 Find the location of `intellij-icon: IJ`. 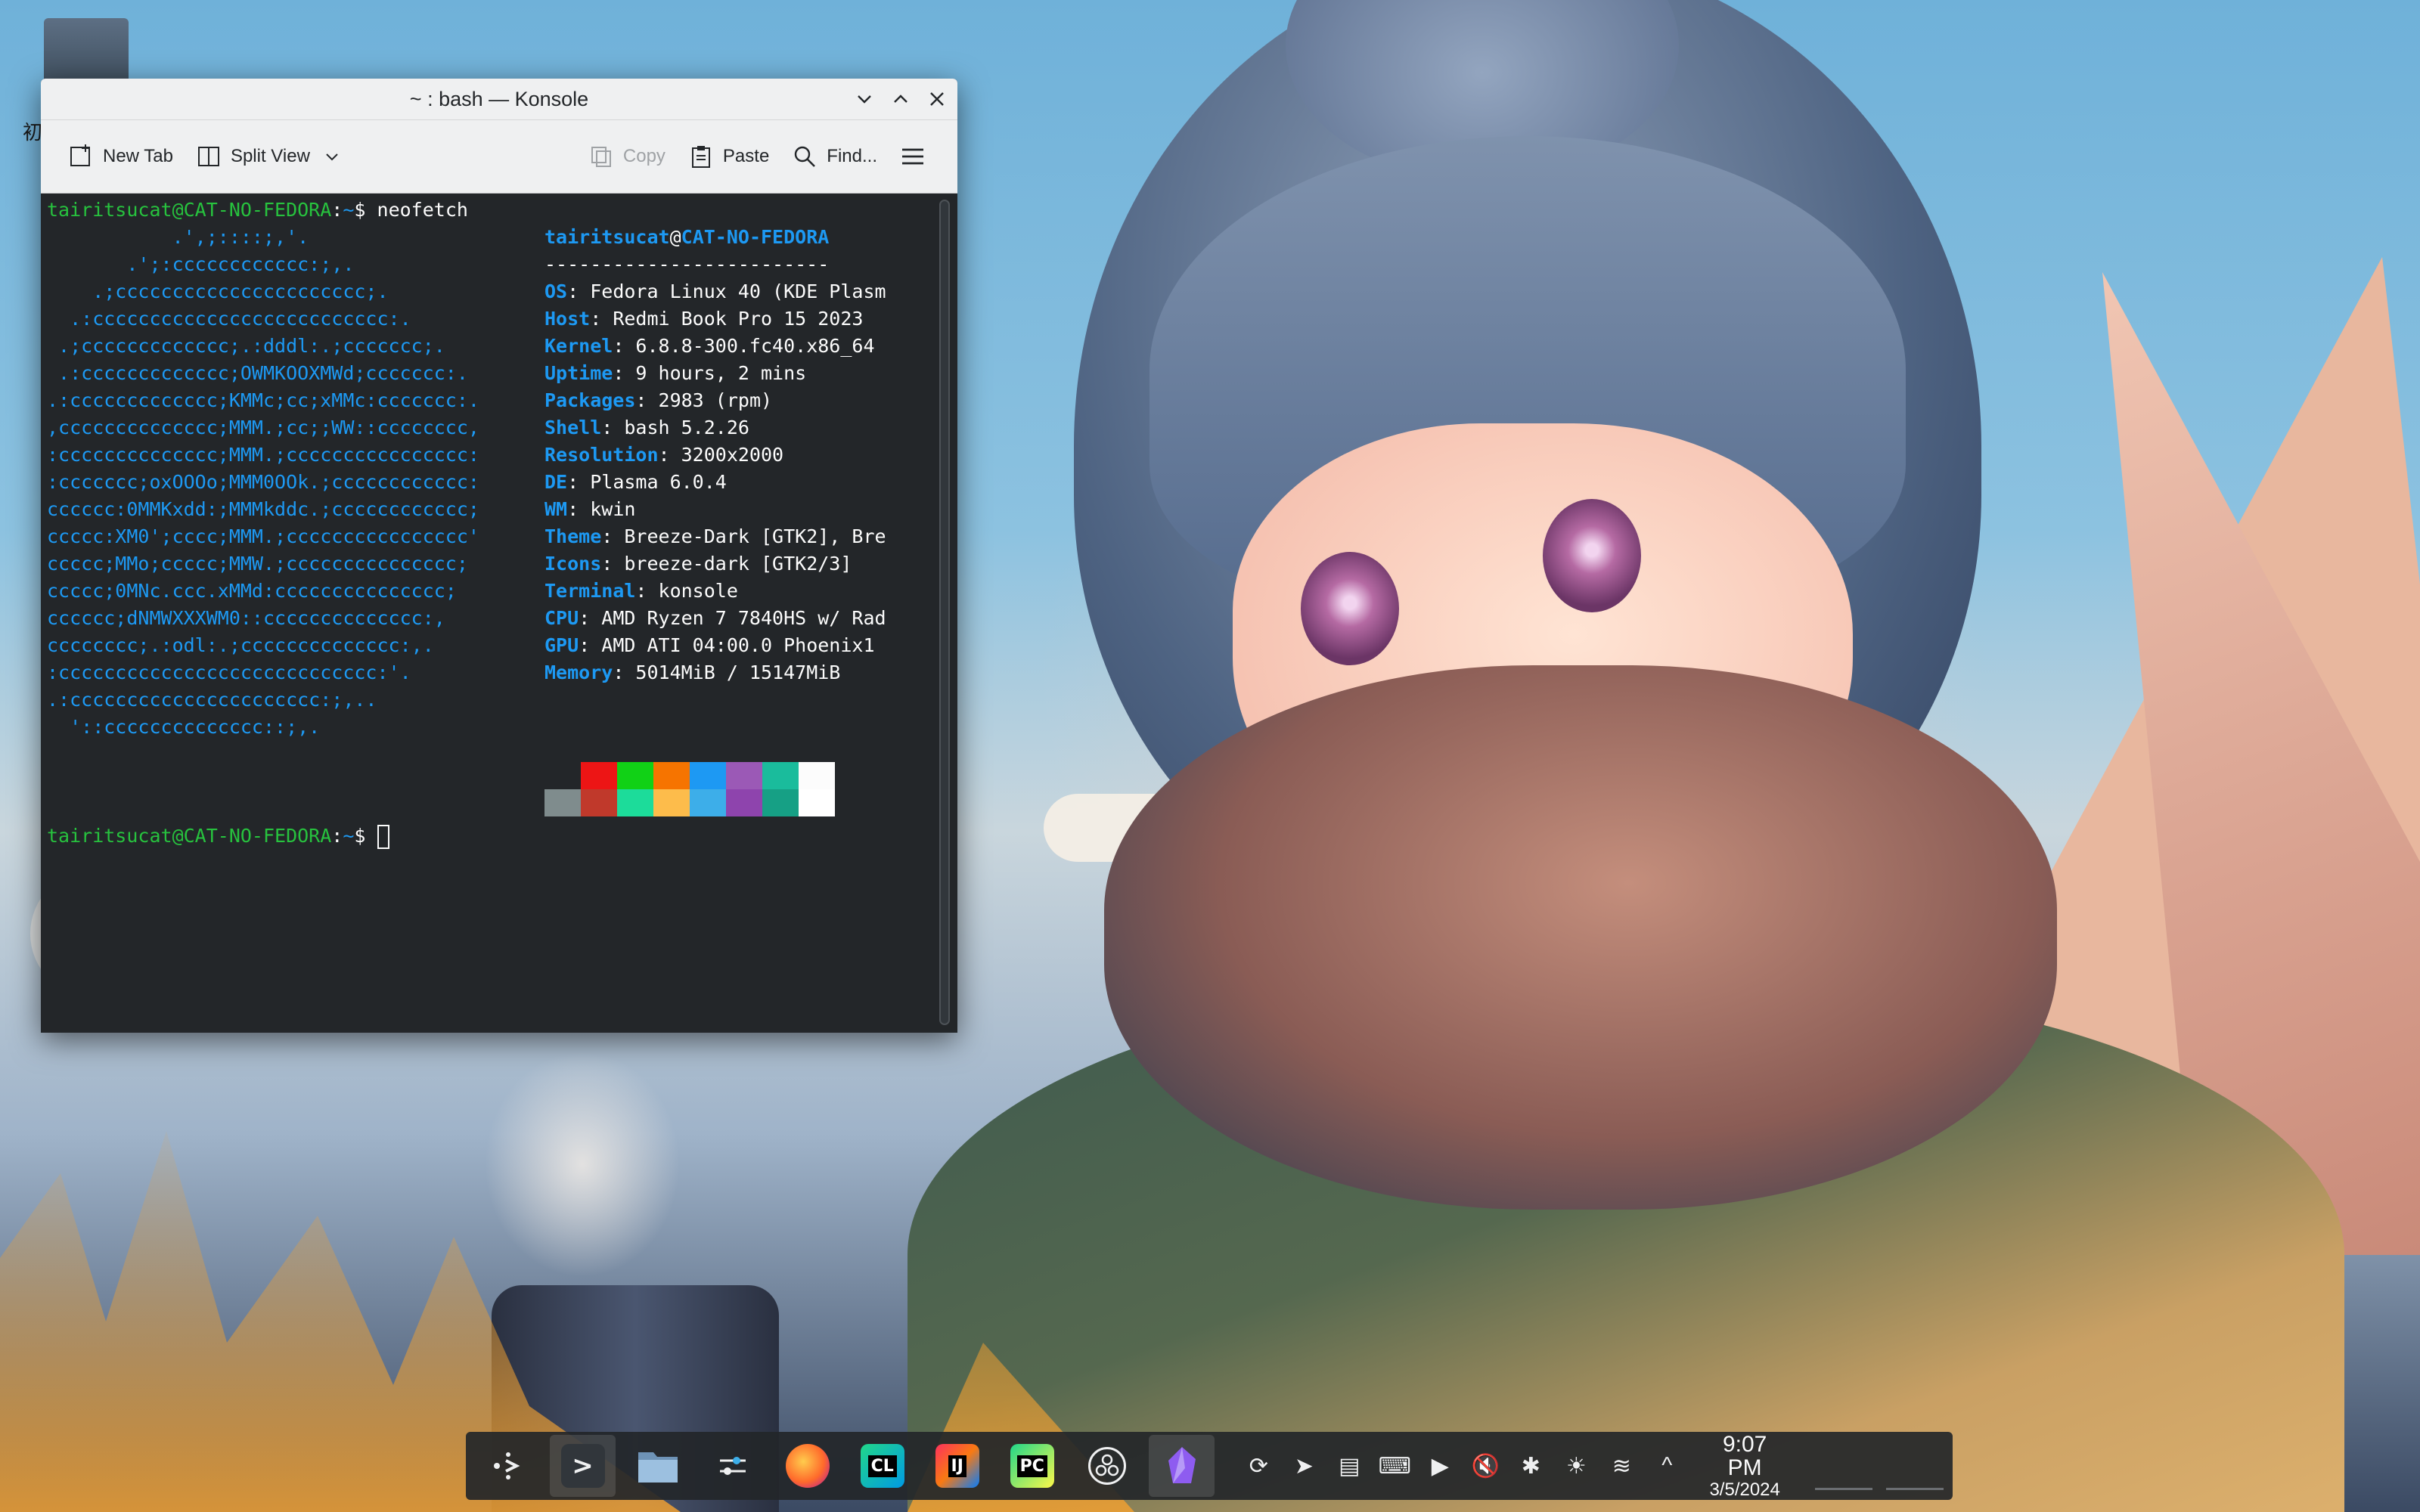

intellij-icon: IJ is located at coordinates (957, 1466).